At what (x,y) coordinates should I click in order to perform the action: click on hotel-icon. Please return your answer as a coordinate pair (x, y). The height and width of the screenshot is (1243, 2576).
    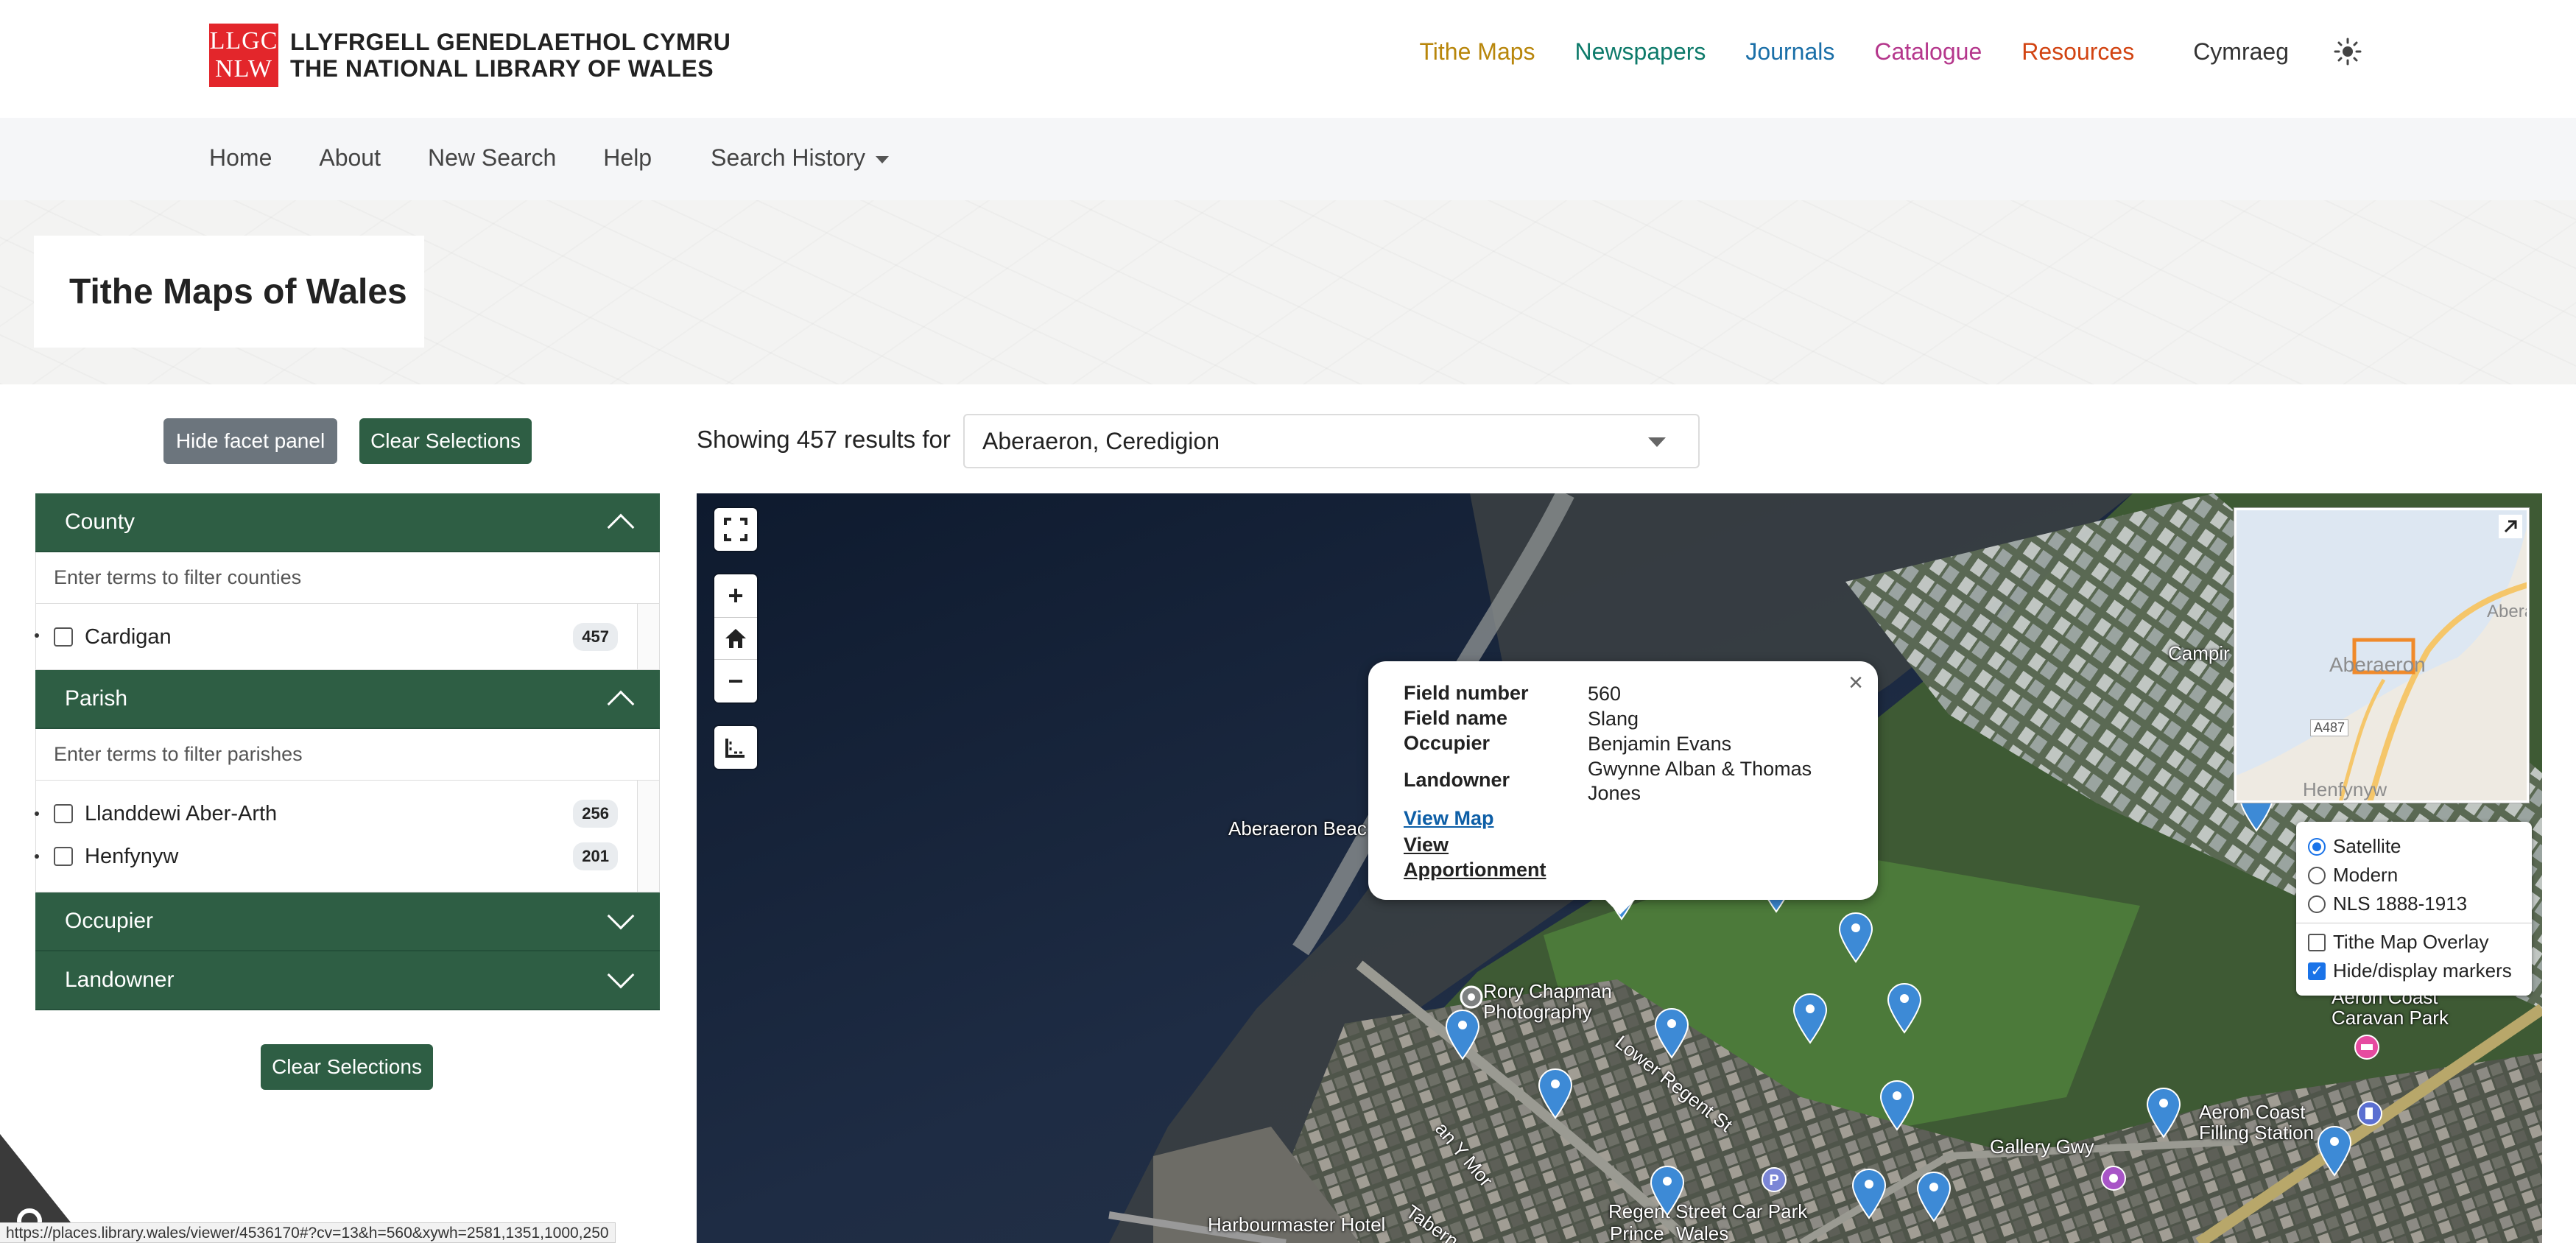
    Looking at the image, I should click on (2367, 1047).